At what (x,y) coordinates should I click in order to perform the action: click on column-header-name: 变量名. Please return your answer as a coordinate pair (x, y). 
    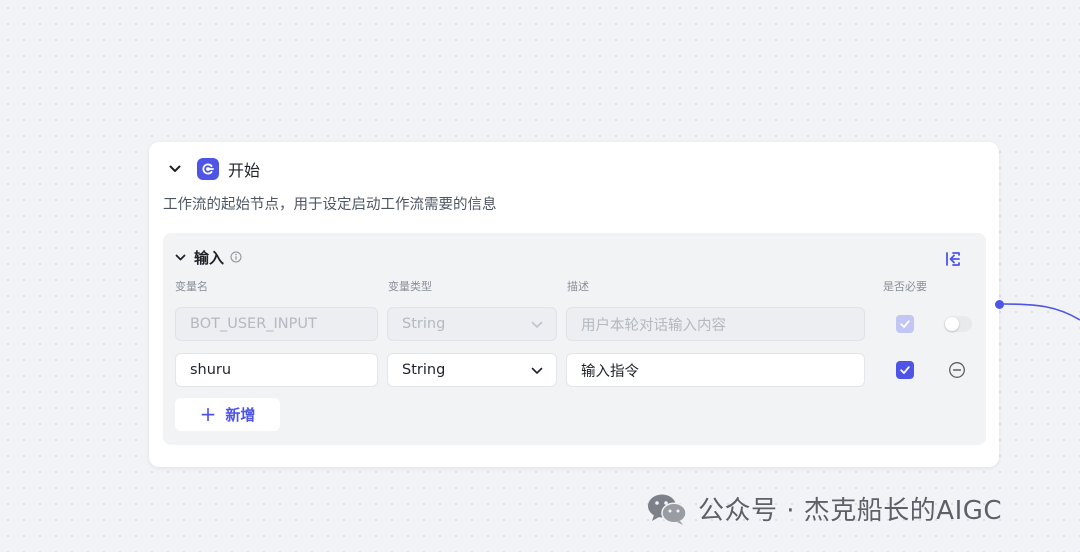
    Looking at the image, I should click on (191, 286).